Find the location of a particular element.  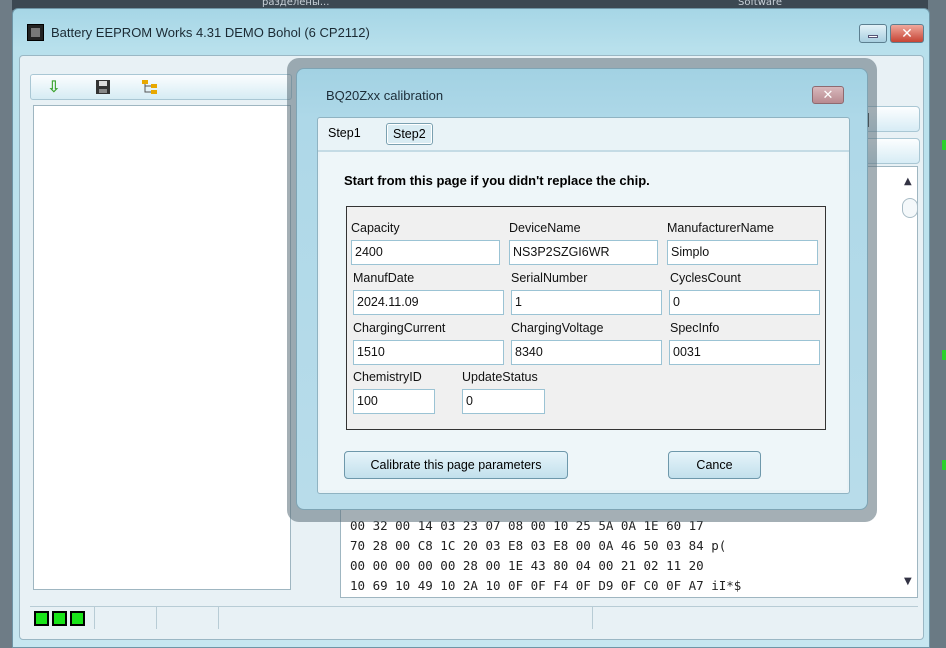

minimize-button is located at coordinates (873, 33).